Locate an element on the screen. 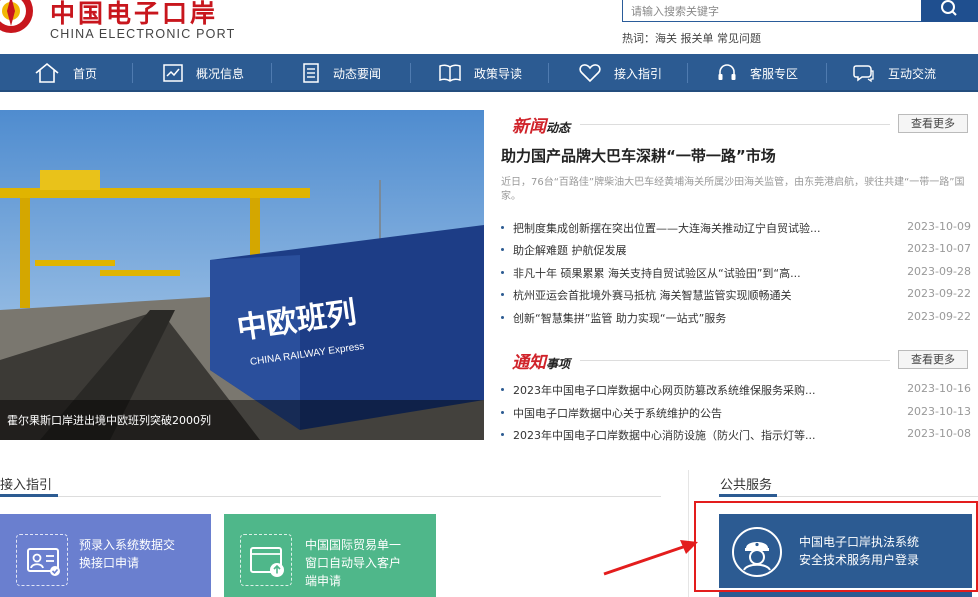 The width and height of the screenshot is (978, 597). card-line: 端申请 is located at coordinates (323, 581).